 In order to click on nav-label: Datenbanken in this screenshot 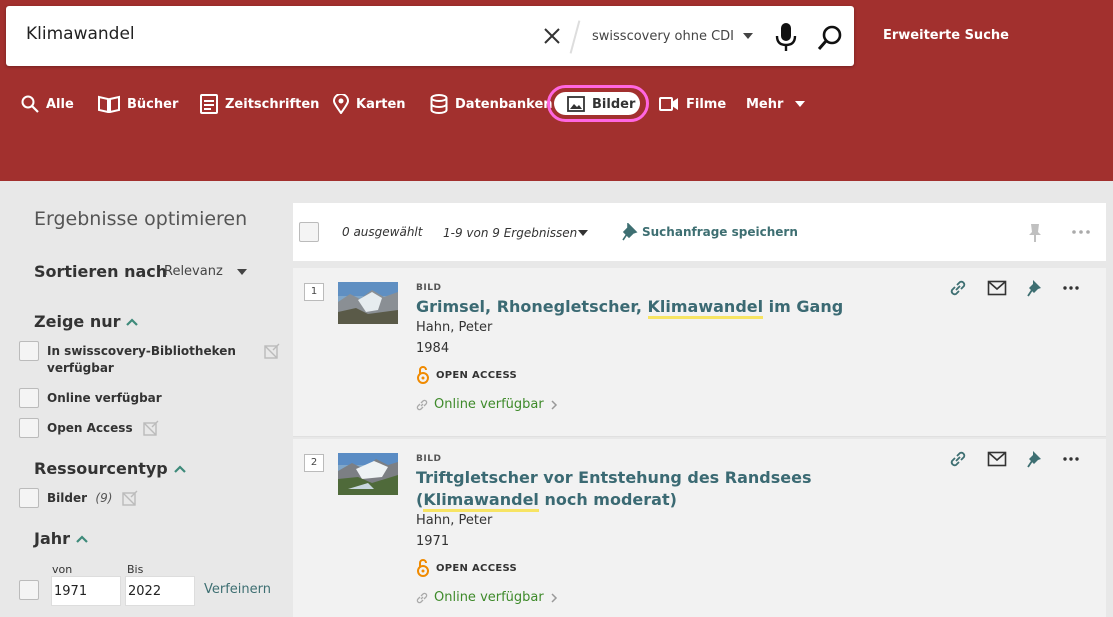, I will do `click(504, 104)`.